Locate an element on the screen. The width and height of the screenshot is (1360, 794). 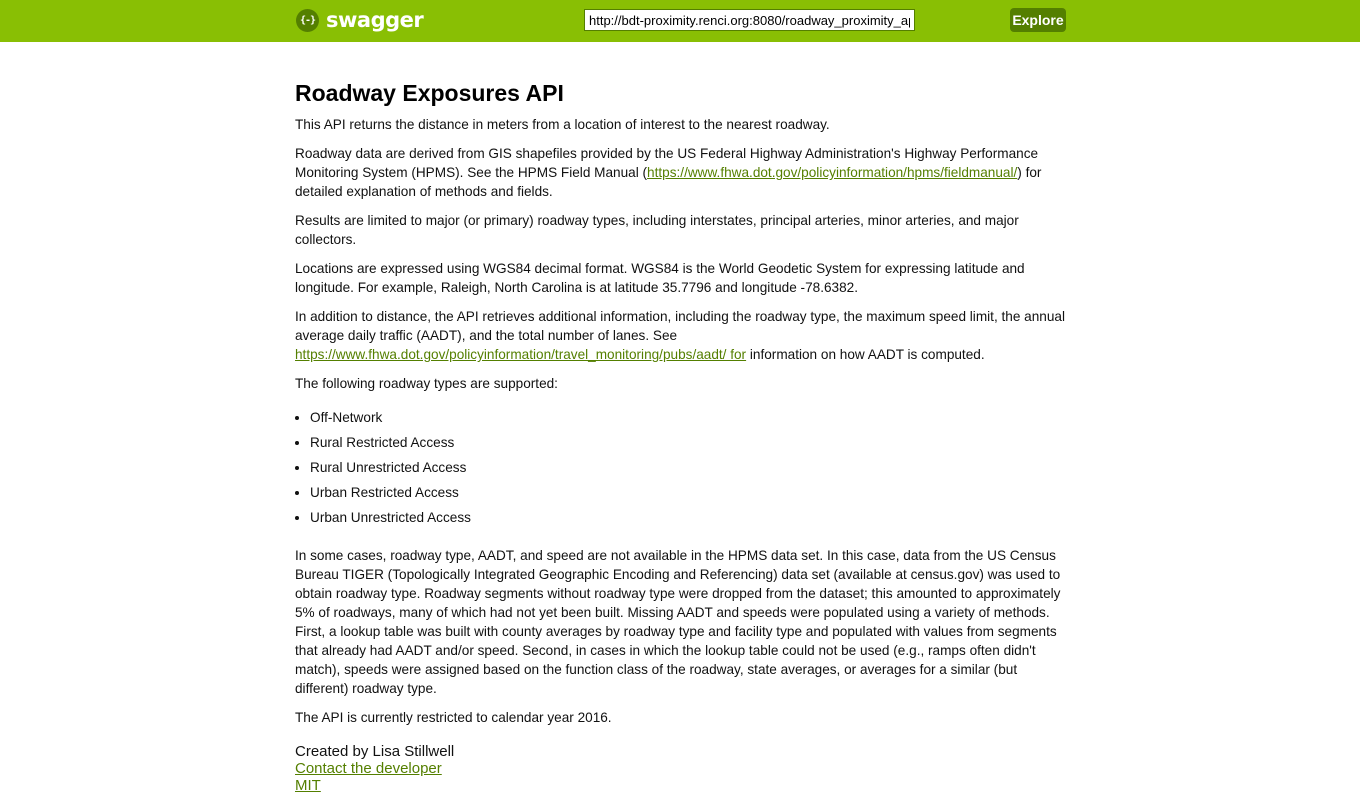
swagger-logo-text: swagger is located at coordinates (375, 20).